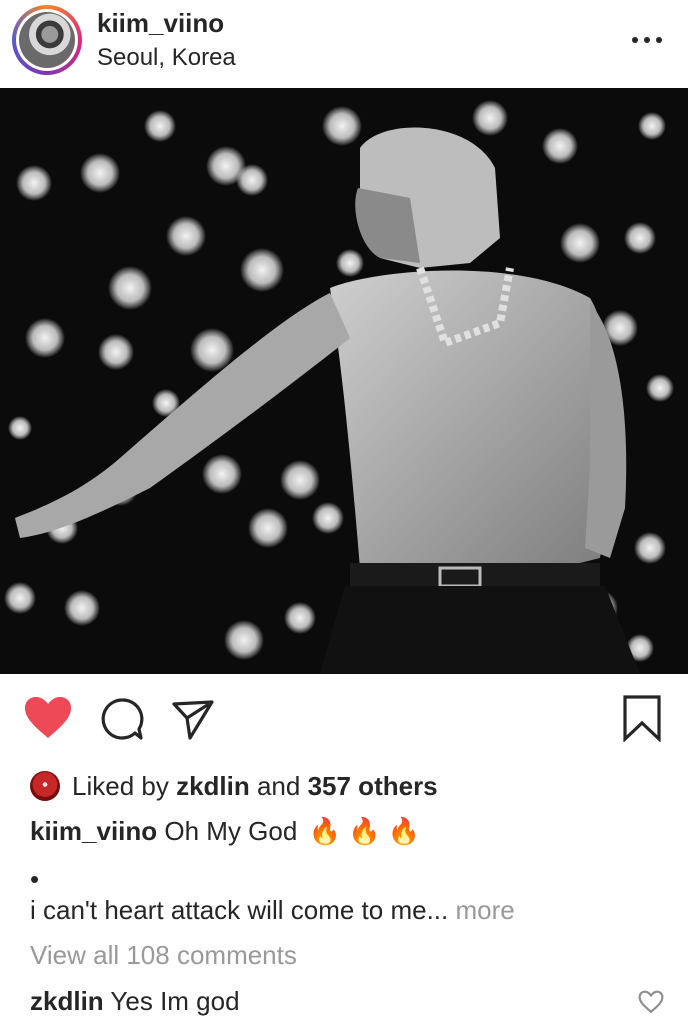 Image resolution: width=688 pixels, height=1024 pixels. Describe the element at coordinates (193, 719) in the screenshot. I see `share-icon` at that location.